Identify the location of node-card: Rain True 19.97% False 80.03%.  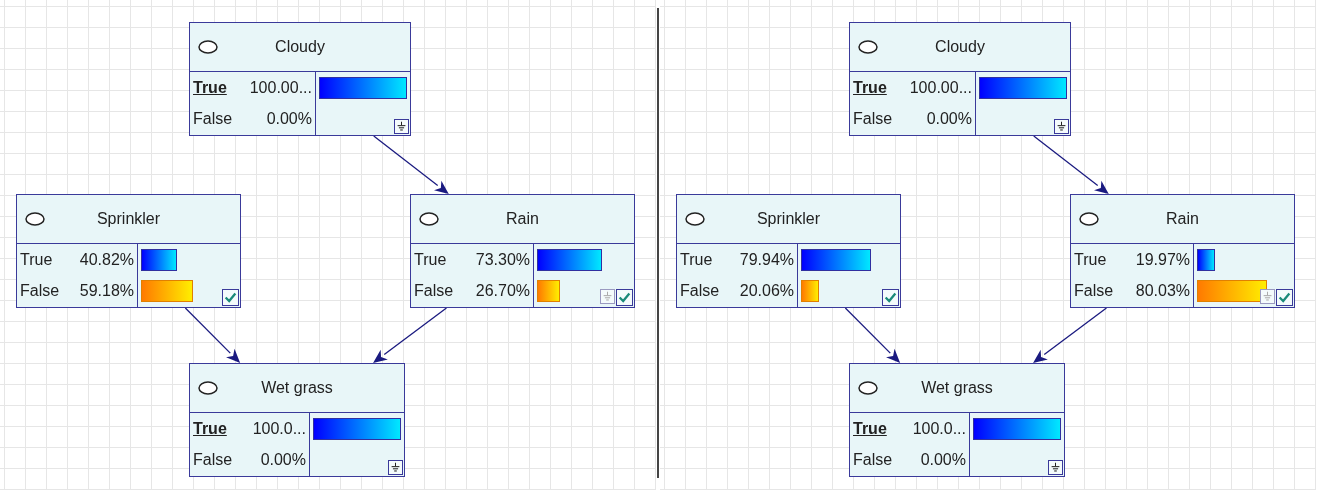
(1182, 251).